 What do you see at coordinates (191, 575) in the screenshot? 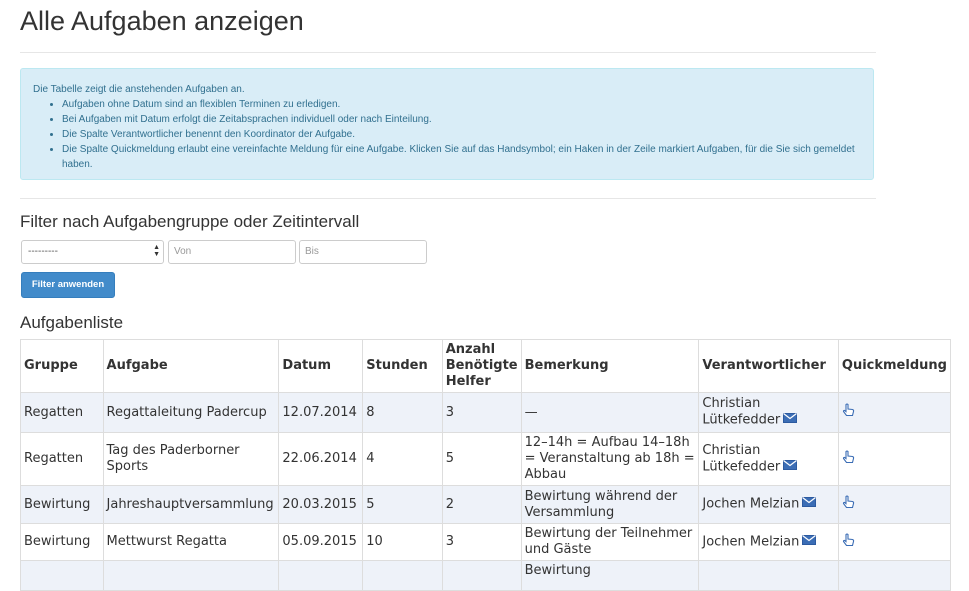
I see `cell-task` at bounding box center [191, 575].